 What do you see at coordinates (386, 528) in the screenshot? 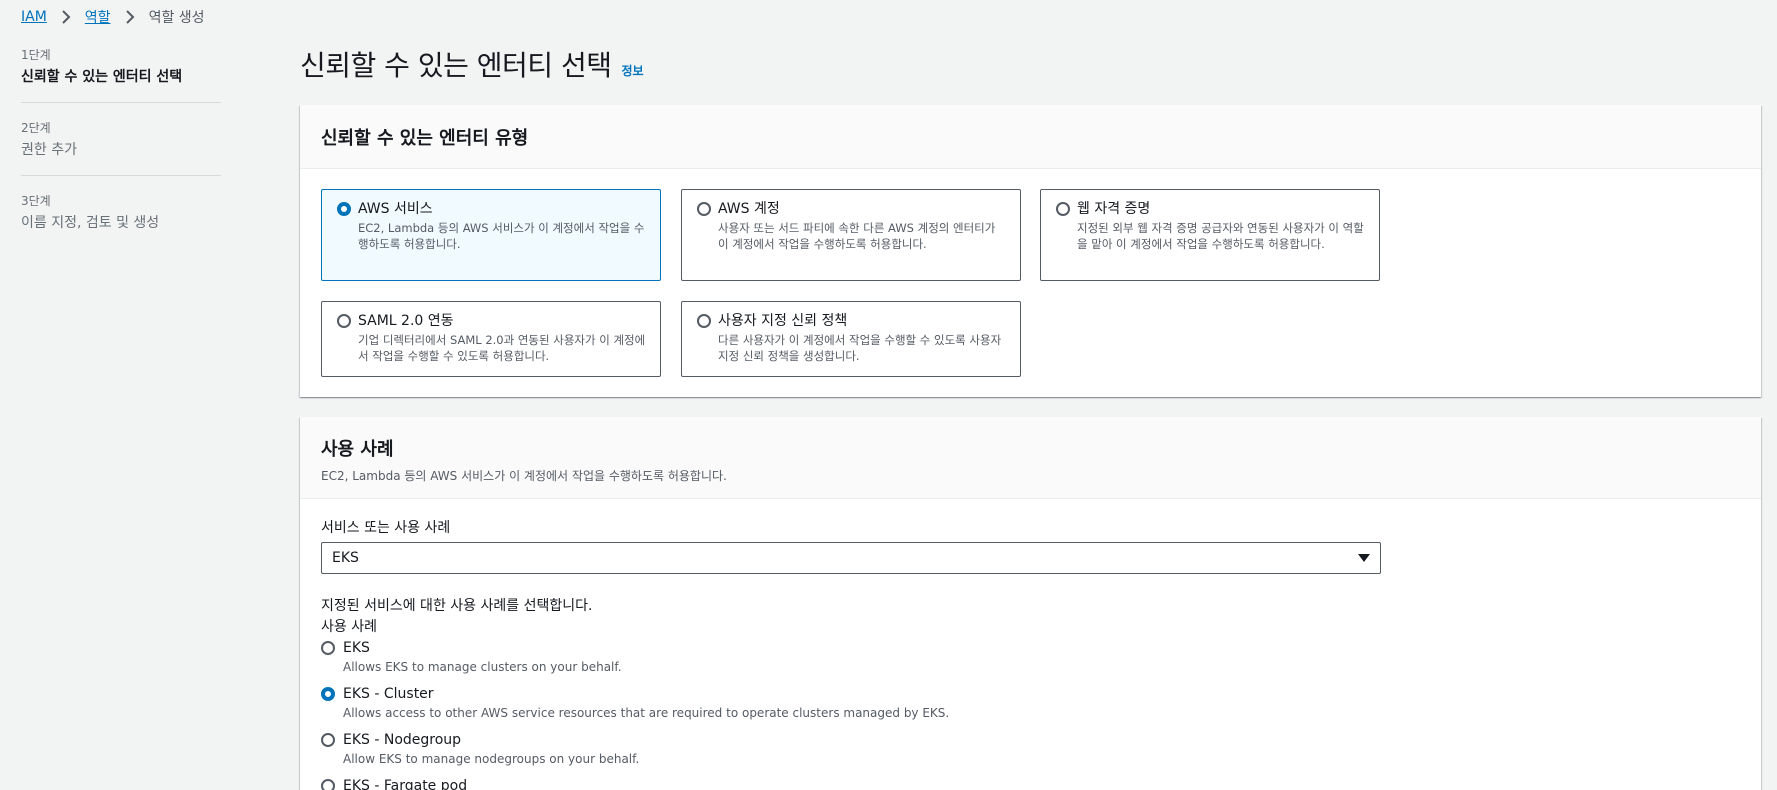
I see `service-label: 서비스 또는 사용 사례` at bounding box center [386, 528].